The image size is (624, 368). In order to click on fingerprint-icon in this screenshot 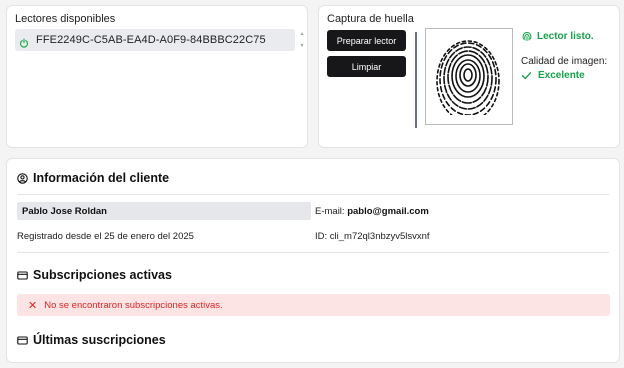, I will do `click(469, 82)`.